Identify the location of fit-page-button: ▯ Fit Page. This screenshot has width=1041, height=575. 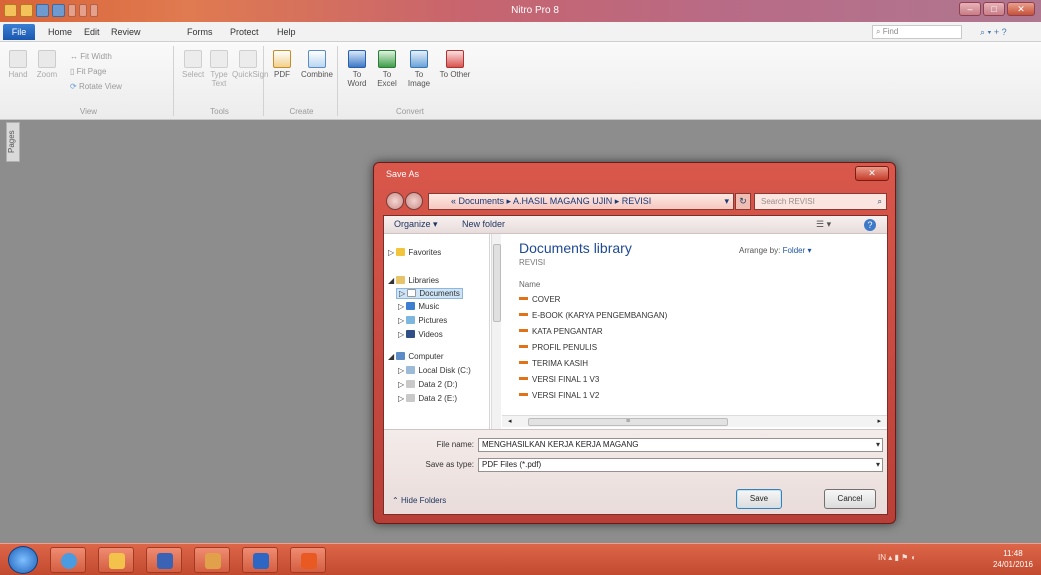
(88, 71).